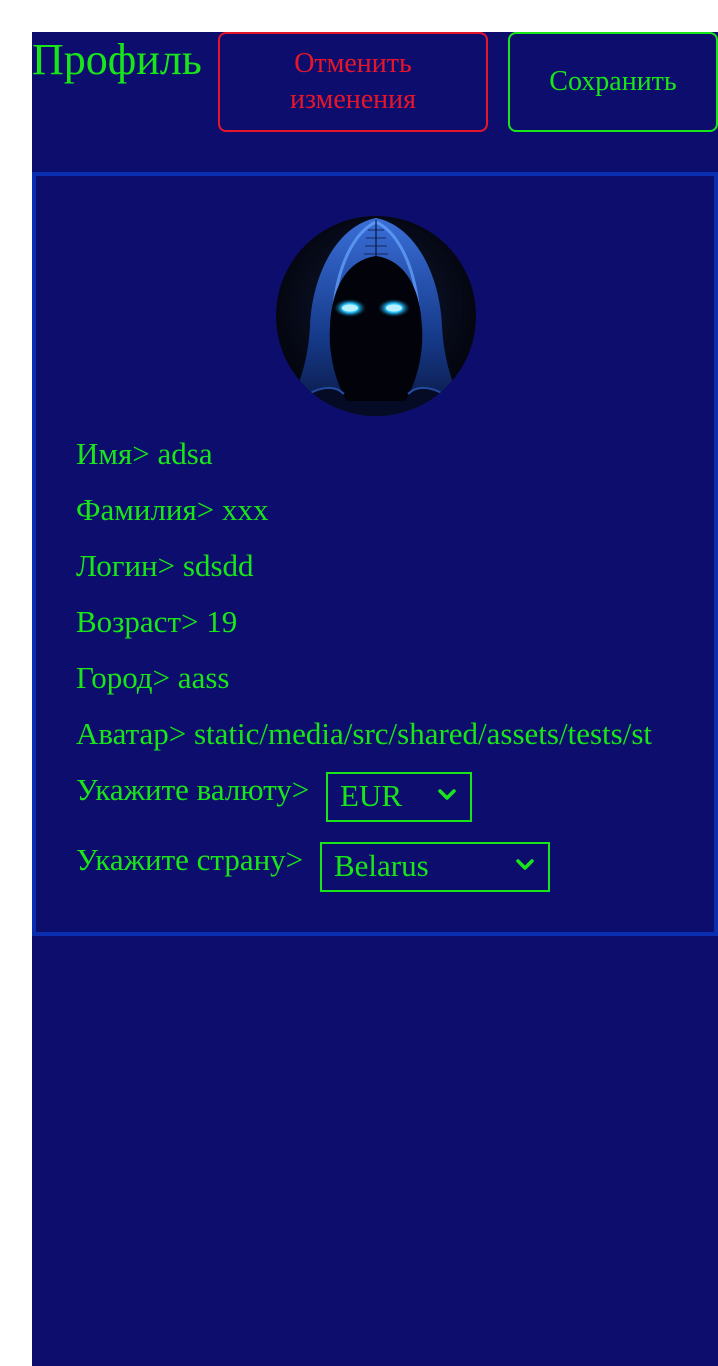  What do you see at coordinates (381, 865) in the screenshot?
I see `country-selected-value: Belarus` at bounding box center [381, 865].